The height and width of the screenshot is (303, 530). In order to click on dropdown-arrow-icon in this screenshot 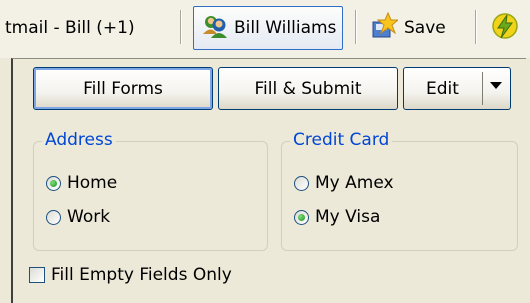, I will do `click(496, 85)`.